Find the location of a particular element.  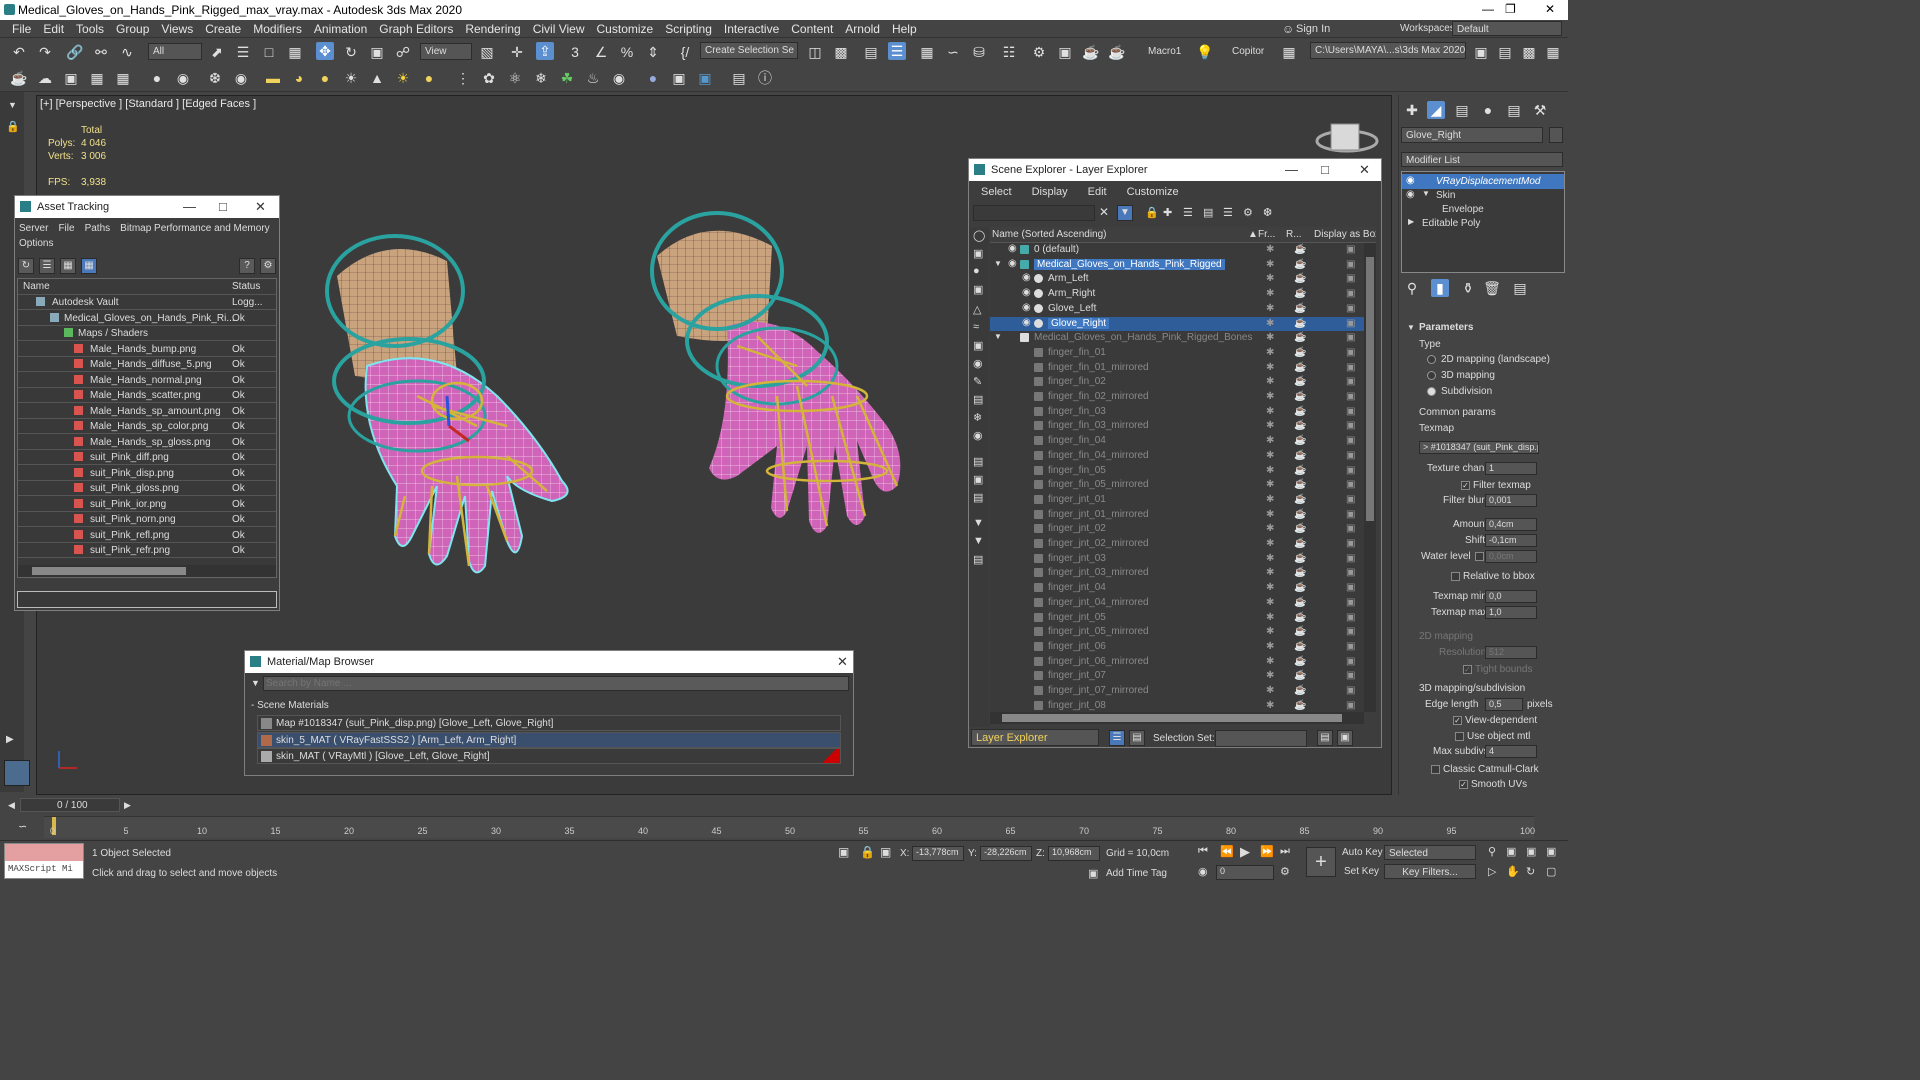

explorer-row: finger_fin_04_mirrored ✱ ☕ ▣ is located at coordinates (1177, 456).